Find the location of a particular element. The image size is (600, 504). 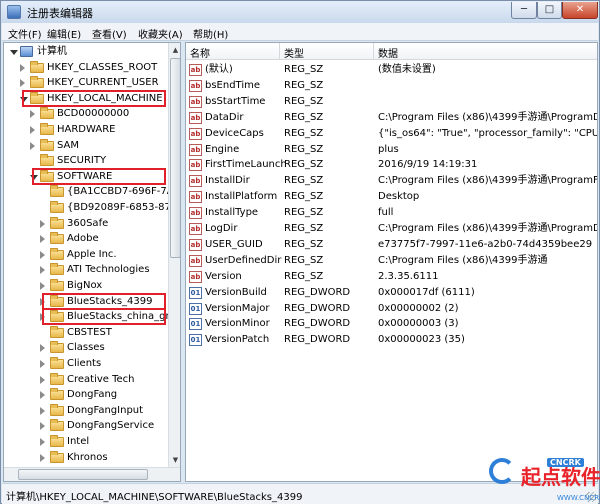

value-row: ab InstallType REG_SZ full is located at coordinates (391, 213).